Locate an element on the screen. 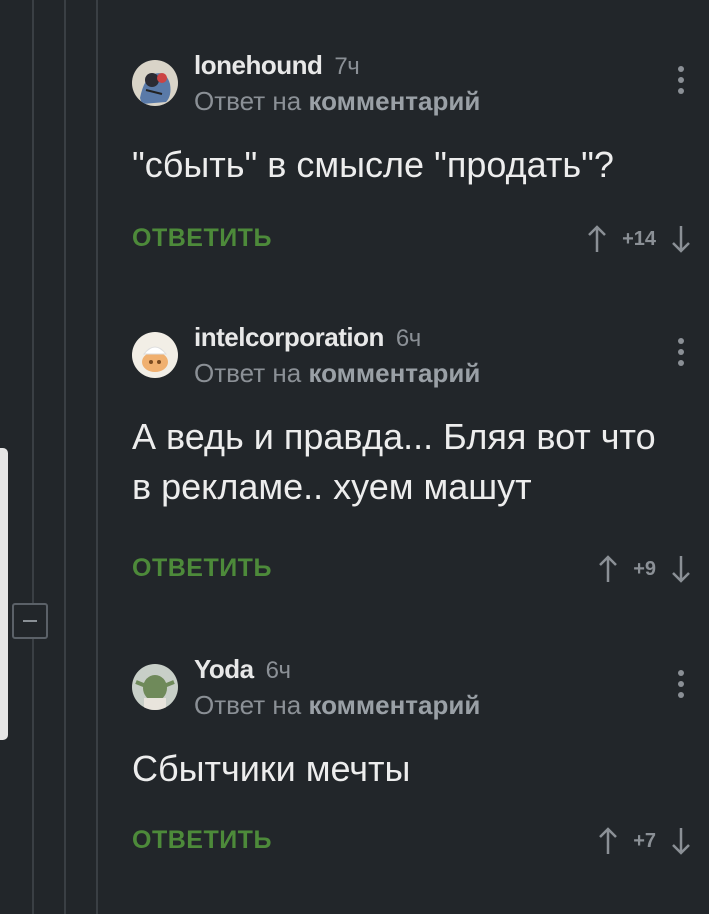  score: +9 is located at coordinates (644, 568).